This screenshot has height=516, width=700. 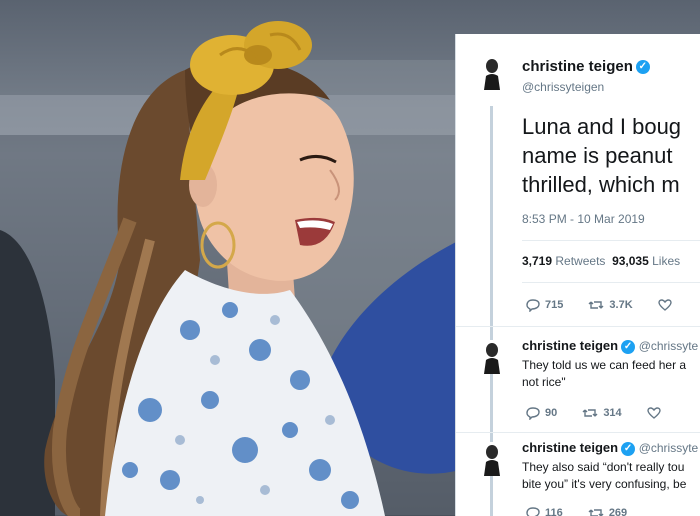 I want to click on reply-text-line: bite you” it's very confusing, be, so click(x=604, y=484).